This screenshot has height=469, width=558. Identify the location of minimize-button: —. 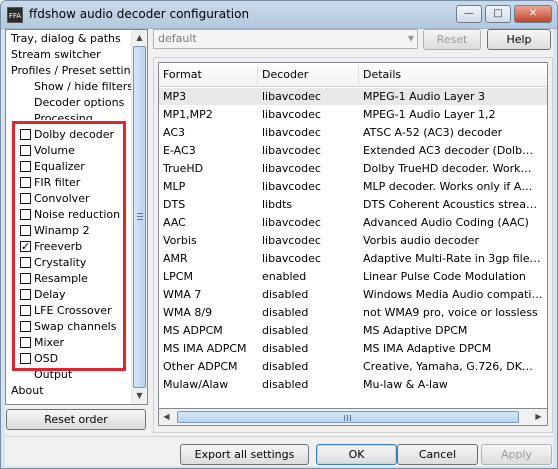
(469, 14).